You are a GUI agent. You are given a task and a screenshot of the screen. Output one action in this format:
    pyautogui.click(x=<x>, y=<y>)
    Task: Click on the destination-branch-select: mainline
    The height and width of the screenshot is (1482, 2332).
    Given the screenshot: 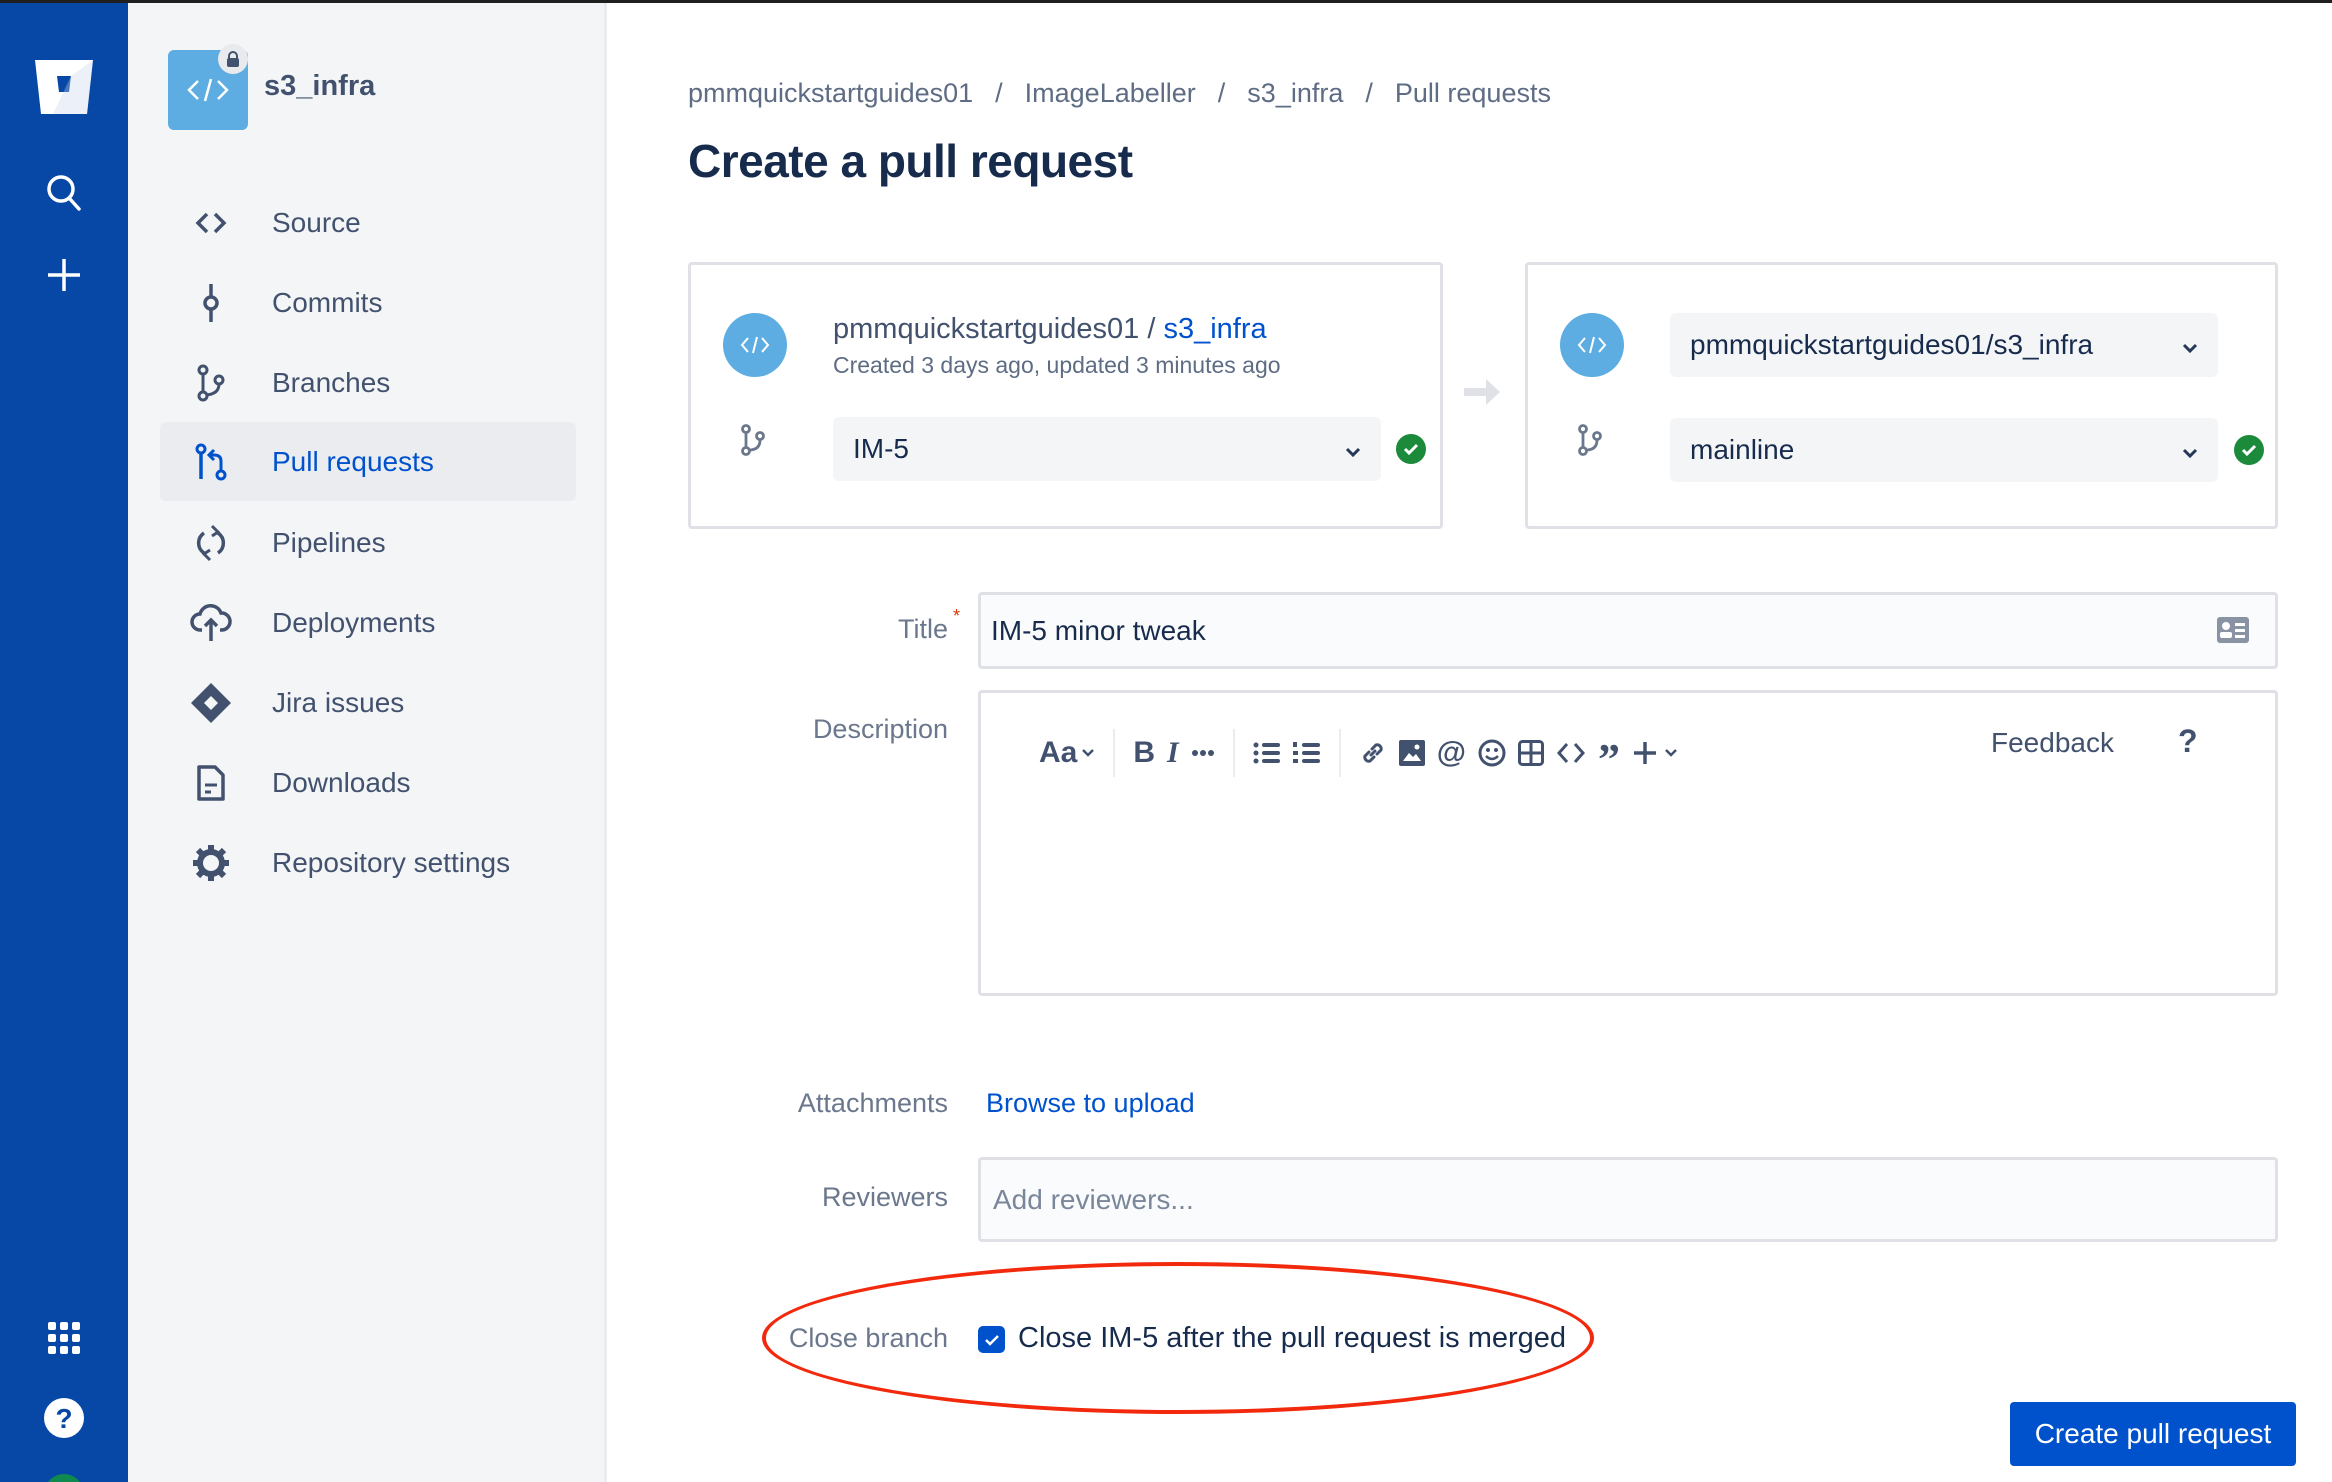 What is the action you would take?
    pyautogui.click(x=1944, y=450)
    